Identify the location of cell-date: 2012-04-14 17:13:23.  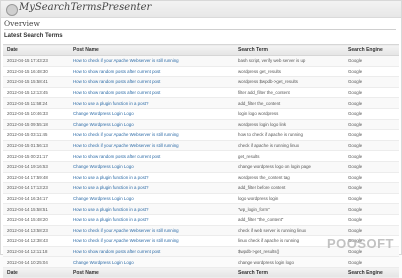
(36, 188).